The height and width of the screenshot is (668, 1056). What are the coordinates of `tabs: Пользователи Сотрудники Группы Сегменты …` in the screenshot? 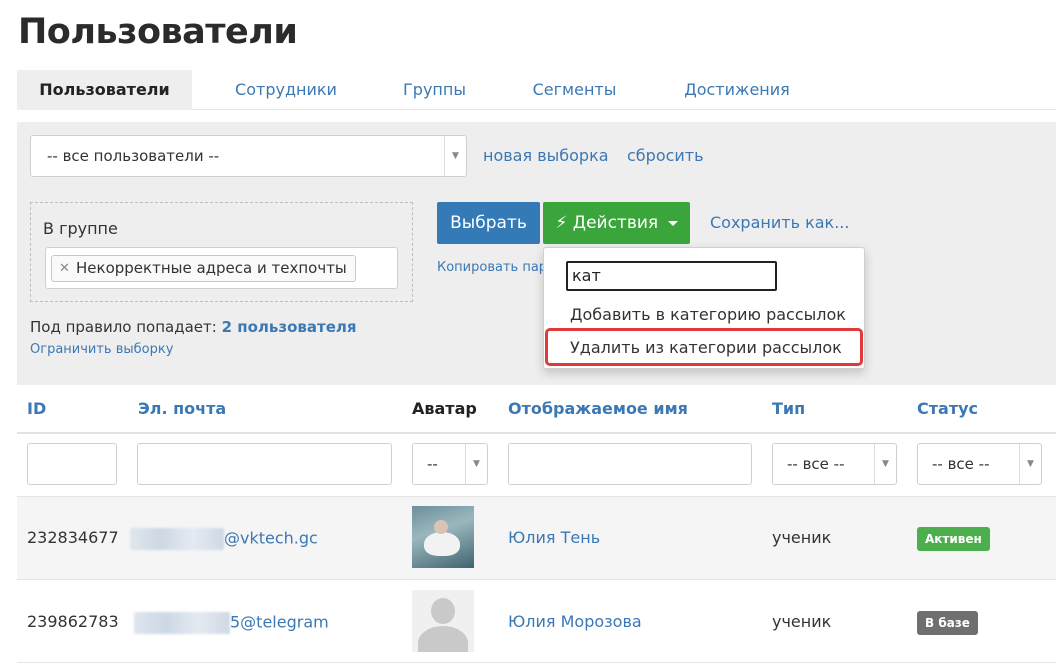 It's located at (536, 90).